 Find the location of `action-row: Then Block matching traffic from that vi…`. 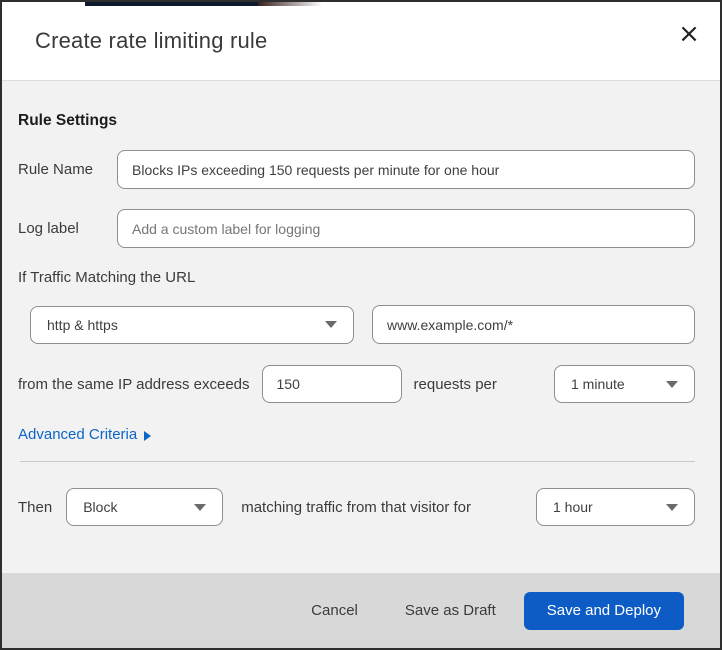

action-row: Then Block matching traffic from that vi… is located at coordinates (356, 507).